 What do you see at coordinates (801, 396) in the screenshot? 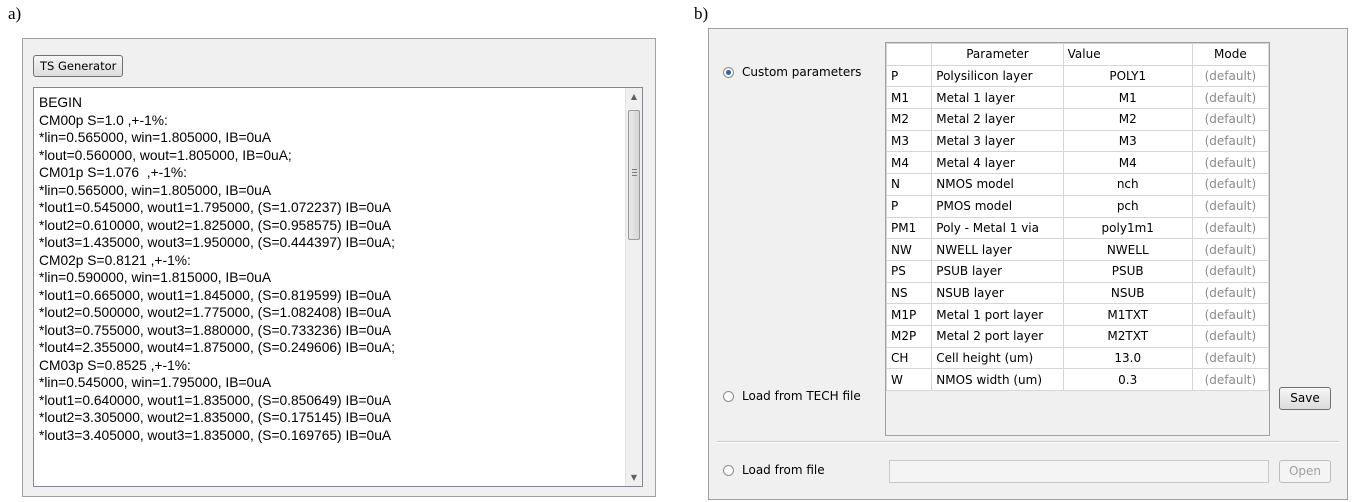
I see `load-tech-file-label: Load from TECH file` at bounding box center [801, 396].